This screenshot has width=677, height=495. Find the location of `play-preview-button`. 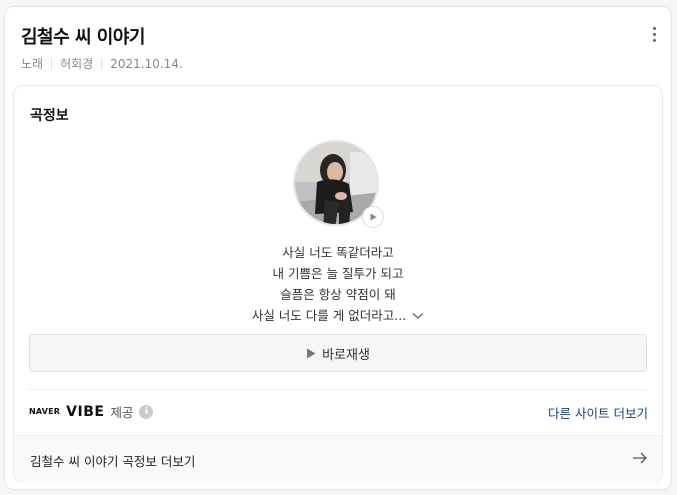

play-preview-button is located at coordinates (373, 217).